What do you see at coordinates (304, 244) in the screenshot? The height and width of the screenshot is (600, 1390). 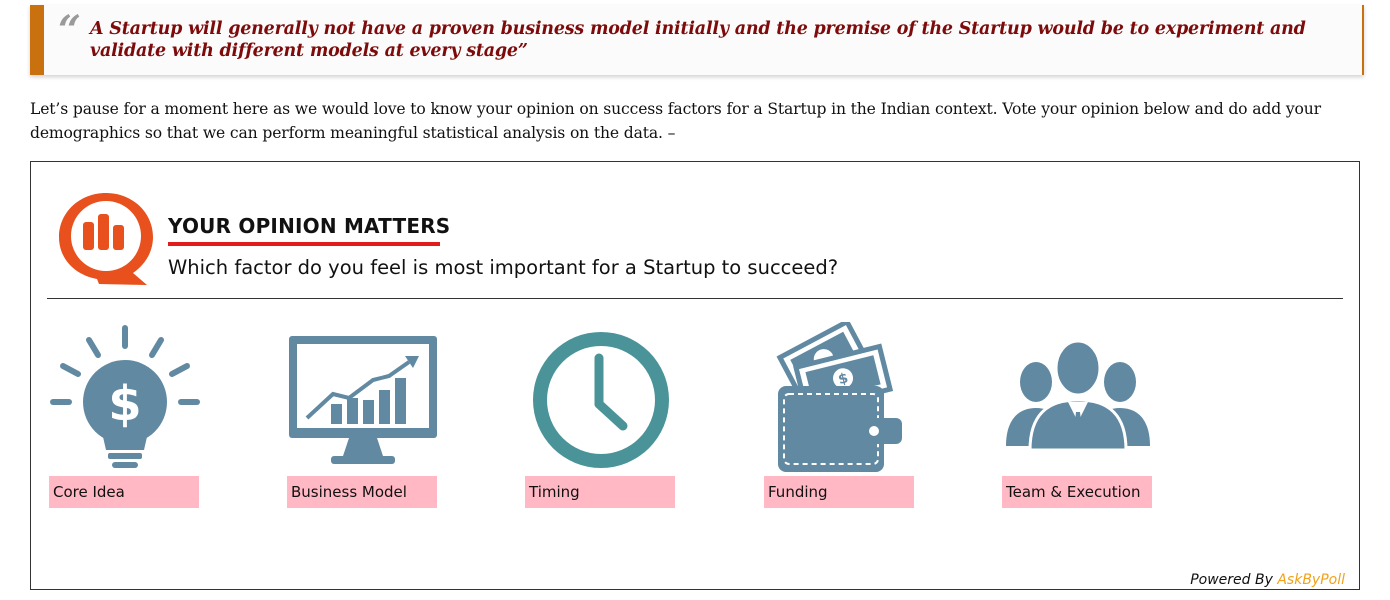 I see `heading-underline` at bounding box center [304, 244].